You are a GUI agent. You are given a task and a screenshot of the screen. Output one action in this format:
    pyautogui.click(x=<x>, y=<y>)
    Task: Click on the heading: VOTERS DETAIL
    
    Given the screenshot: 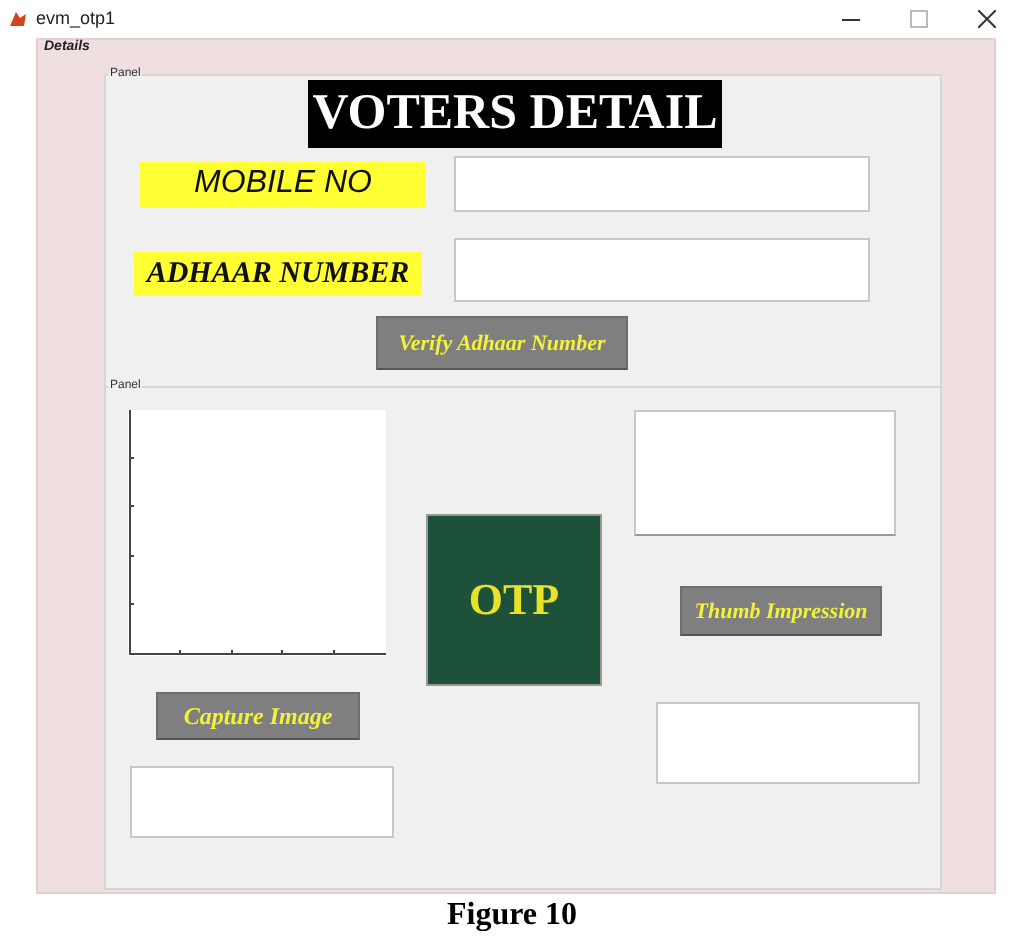 What is the action you would take?
    pyautogui.click(x=515, y=114)
    